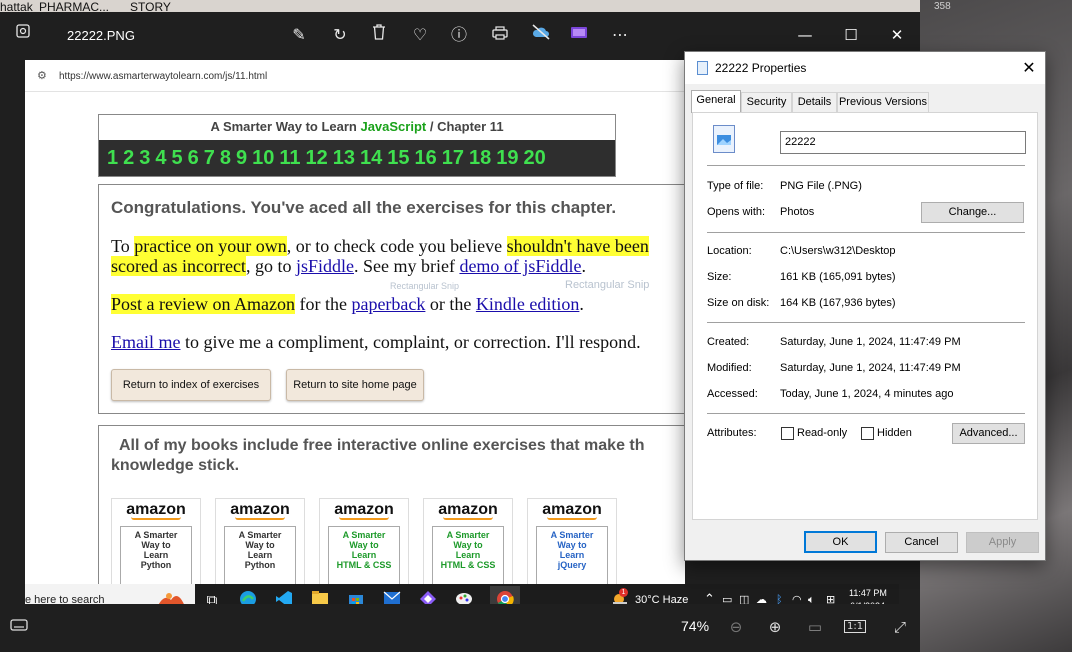  I want to click on chapter-link: 3, so click(144, 158).